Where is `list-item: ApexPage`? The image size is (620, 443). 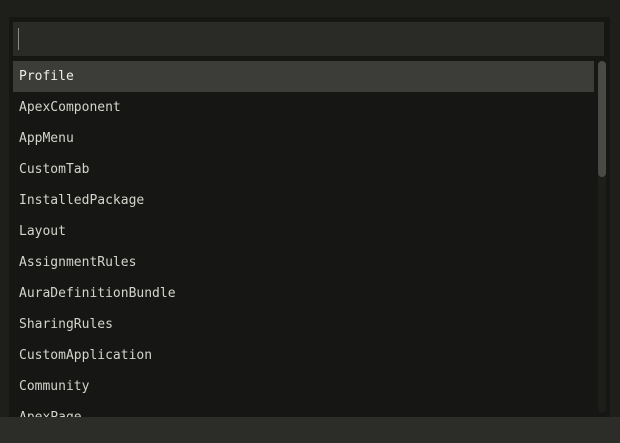 list-item: ApexPage is located at coordinates (303, 409).